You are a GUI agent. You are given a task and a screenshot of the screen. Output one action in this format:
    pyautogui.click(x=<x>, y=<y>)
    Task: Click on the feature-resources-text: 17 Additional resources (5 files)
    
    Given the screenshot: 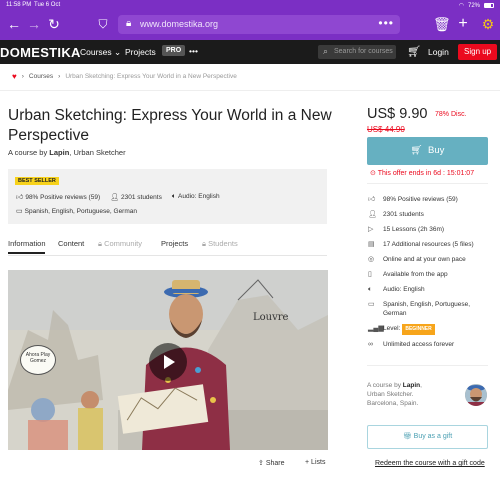 What is the action you would take?
    pyautogui.click(x=428, y=244)
    